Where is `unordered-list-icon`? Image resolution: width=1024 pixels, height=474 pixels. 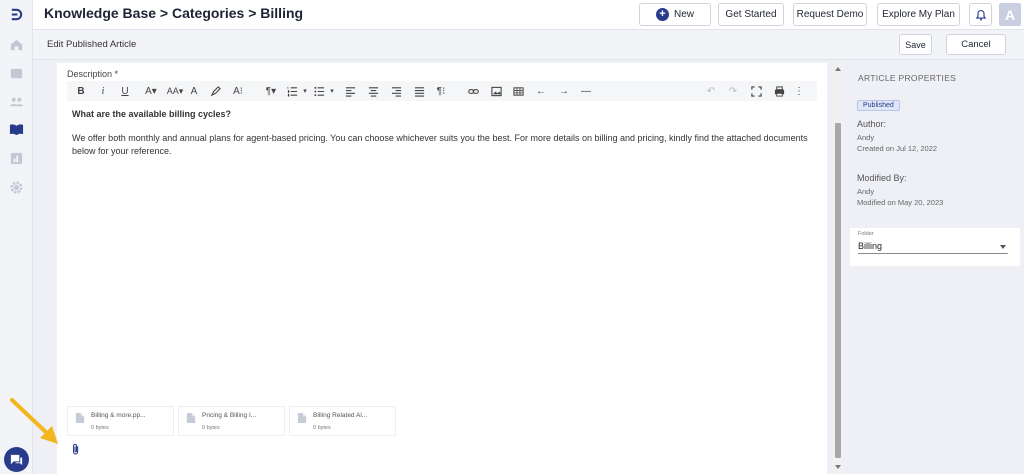 unordered-list-icon is located at coordinates (319, 91).